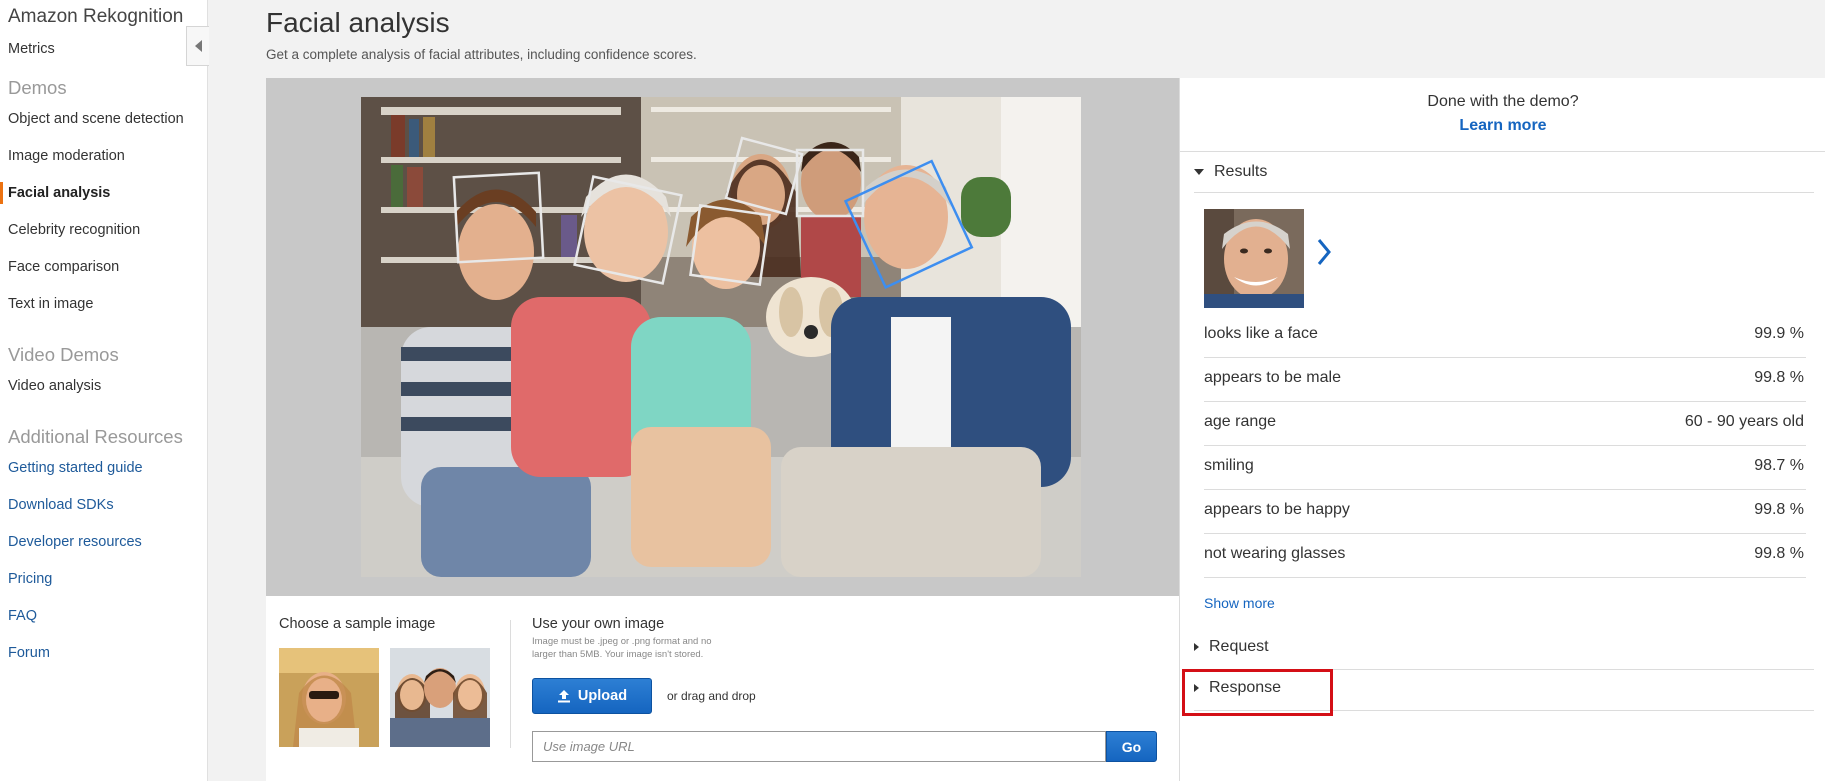 This screenshot has height=781, width=1825. Describe the element at coordinates (1505, 555) in the screenshot. I see `attribute-row: not wearing glasses 99.8 %` at that location.